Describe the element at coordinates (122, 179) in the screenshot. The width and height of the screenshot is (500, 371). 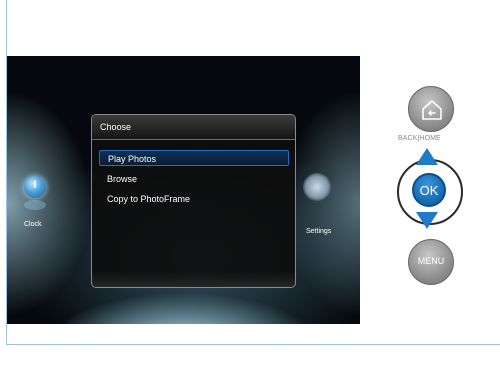
I see `menu-item-label: Browse` at that location.